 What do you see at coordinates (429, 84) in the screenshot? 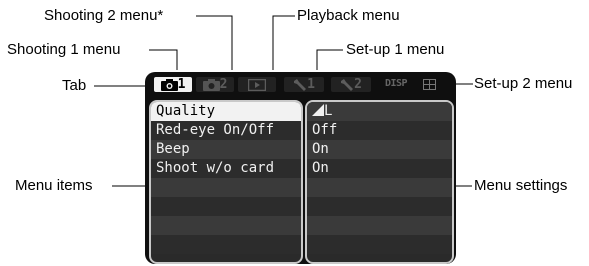
I see `grid-icon` at bounding box center [429, 84].